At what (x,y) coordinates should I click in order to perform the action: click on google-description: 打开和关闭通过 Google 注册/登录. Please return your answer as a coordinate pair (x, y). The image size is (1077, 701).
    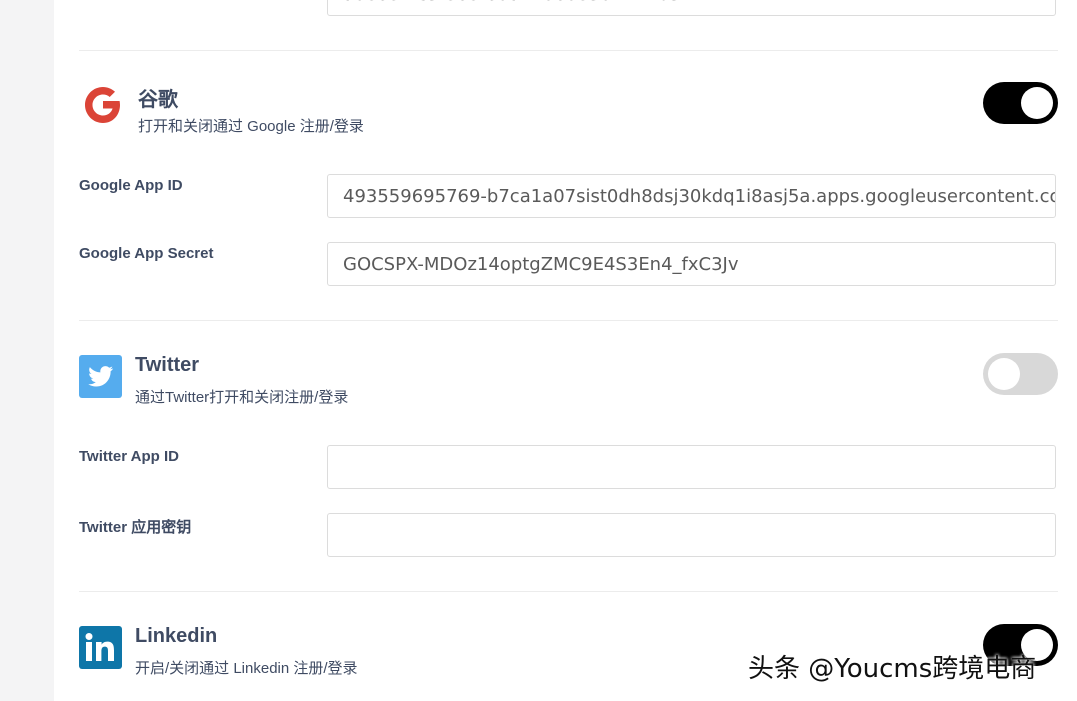
    Looking at the image, I should click on (251, 126).